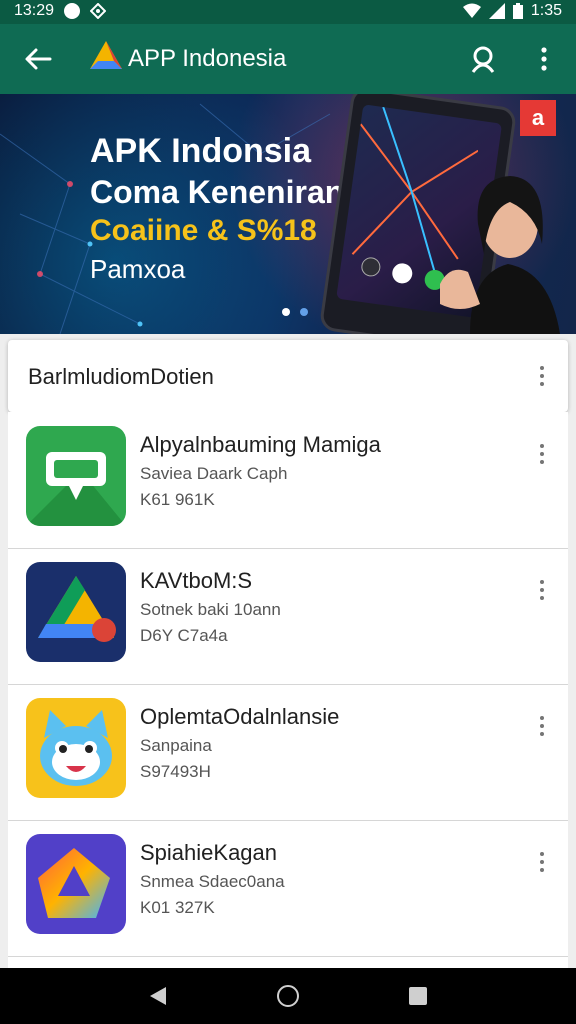  Describe the element at coordinates (418, 996) in the screenshot. I see `nav-recents-icon` at that location.